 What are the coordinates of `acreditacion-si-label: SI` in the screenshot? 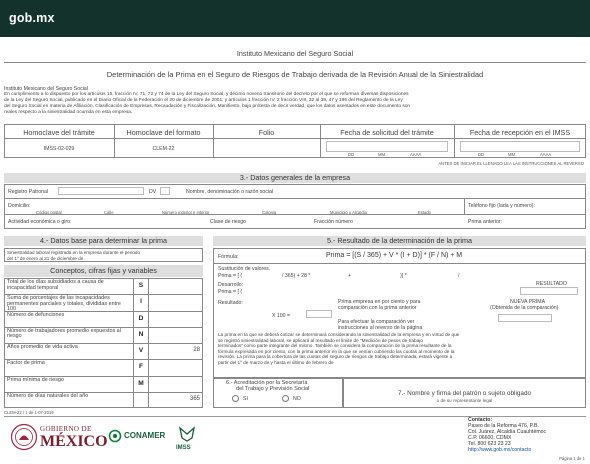 It's located at (245, 399).